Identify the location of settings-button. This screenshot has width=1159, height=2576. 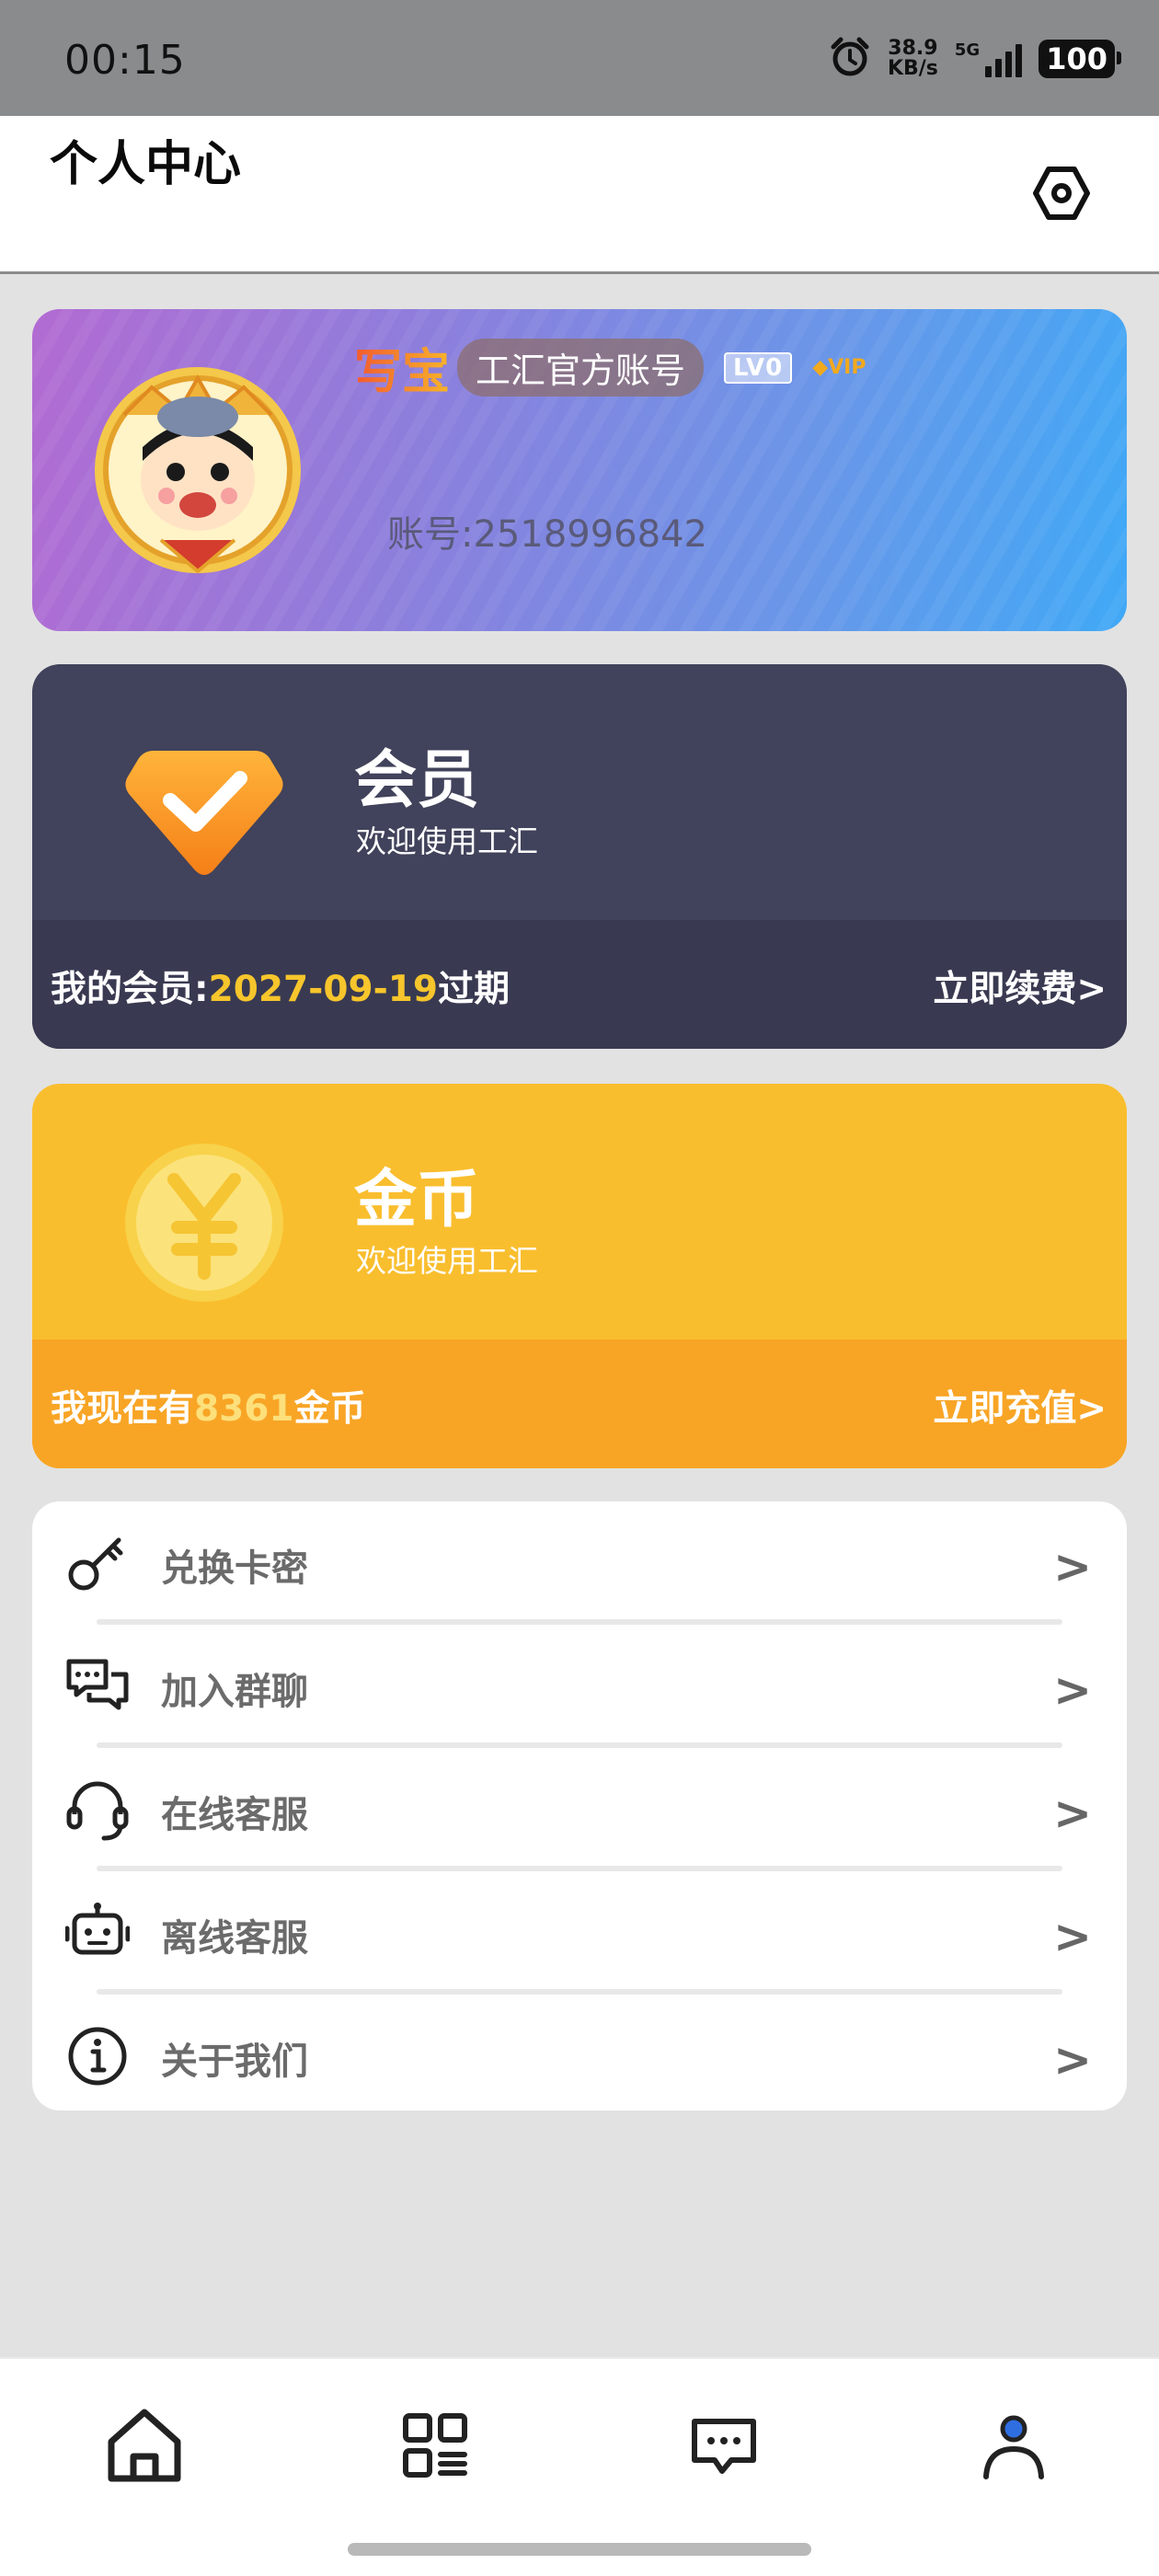
(1061, 195).